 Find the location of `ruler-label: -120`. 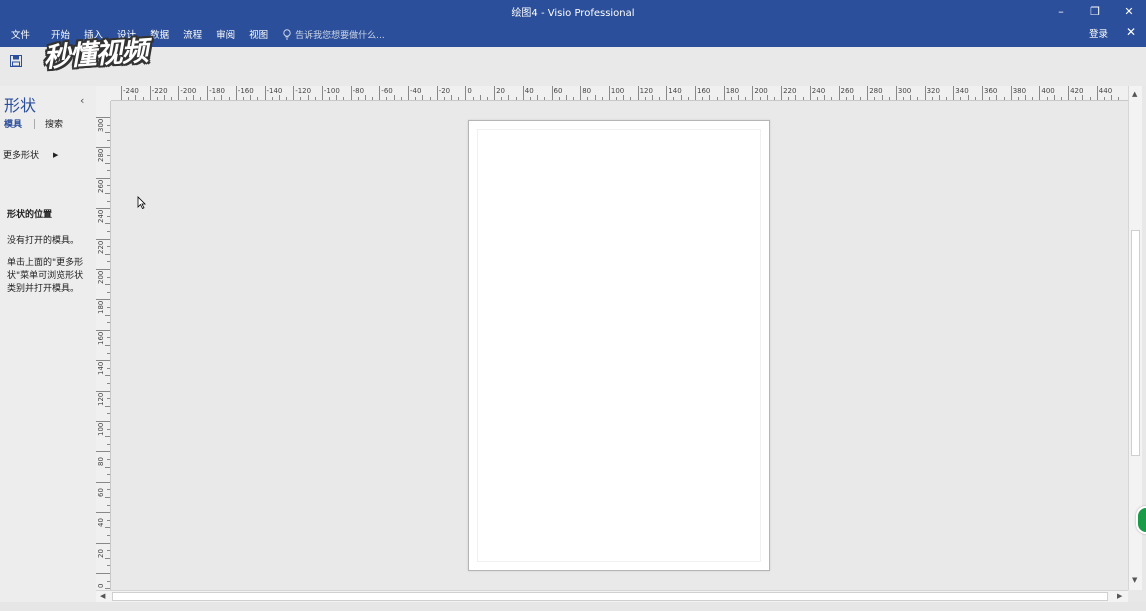

ruler-label: -120 is located at coordinates (303, 91).